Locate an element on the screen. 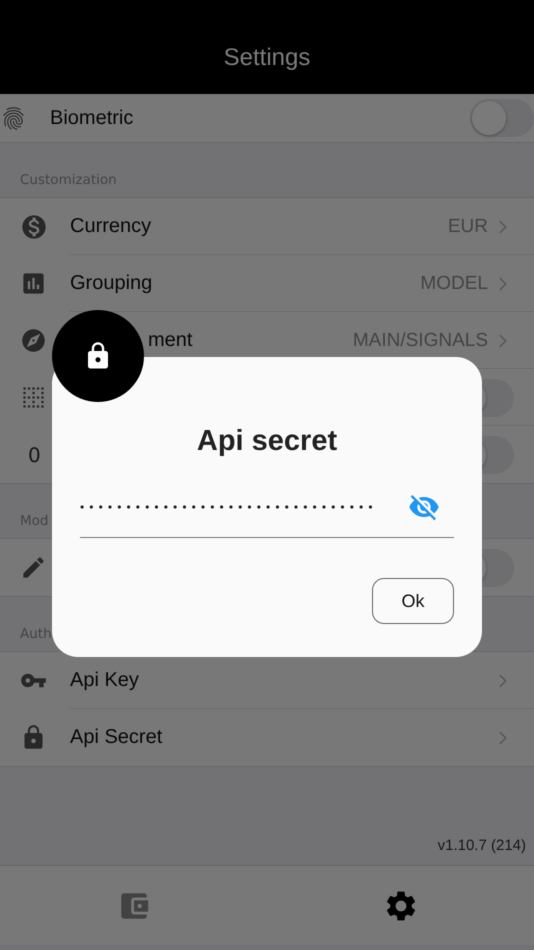  row-leading-text: 0 is located at coordinates (34, 454).